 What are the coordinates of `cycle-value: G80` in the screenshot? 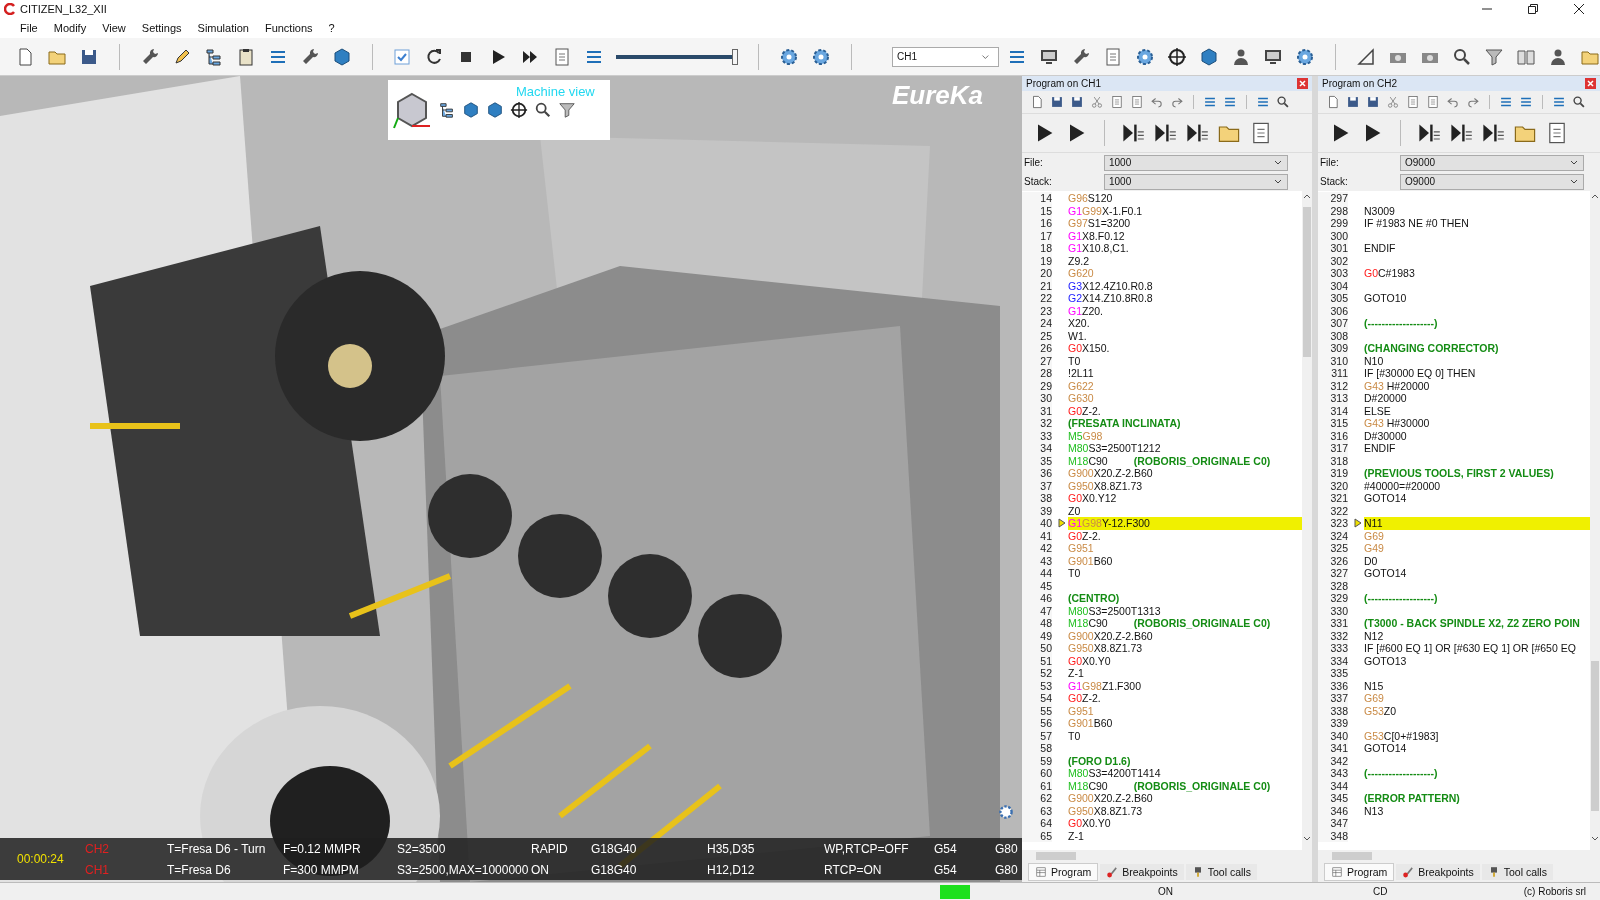 It's located at (1007, 848).